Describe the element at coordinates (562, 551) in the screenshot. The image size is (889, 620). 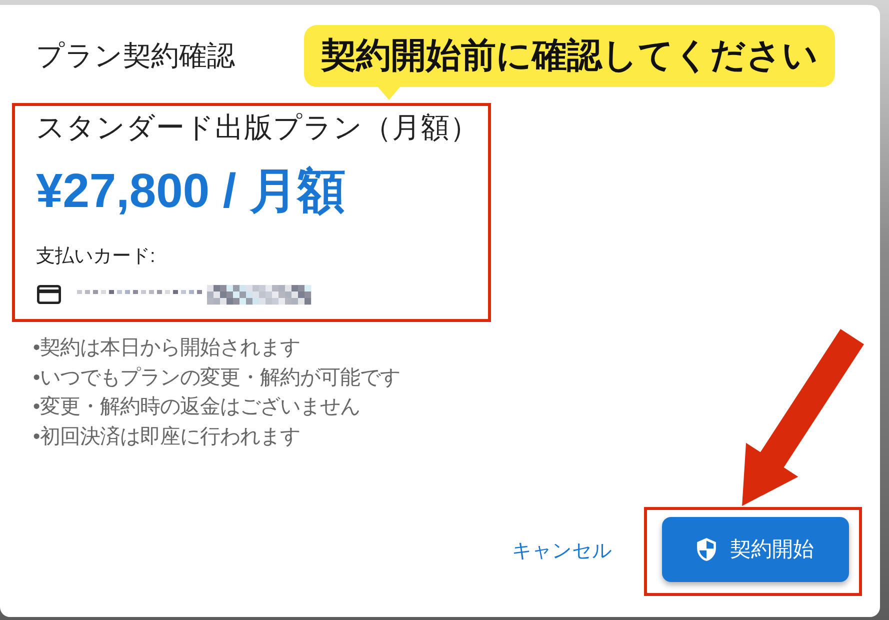
I see `cancel-button: キャンセル` at that location.